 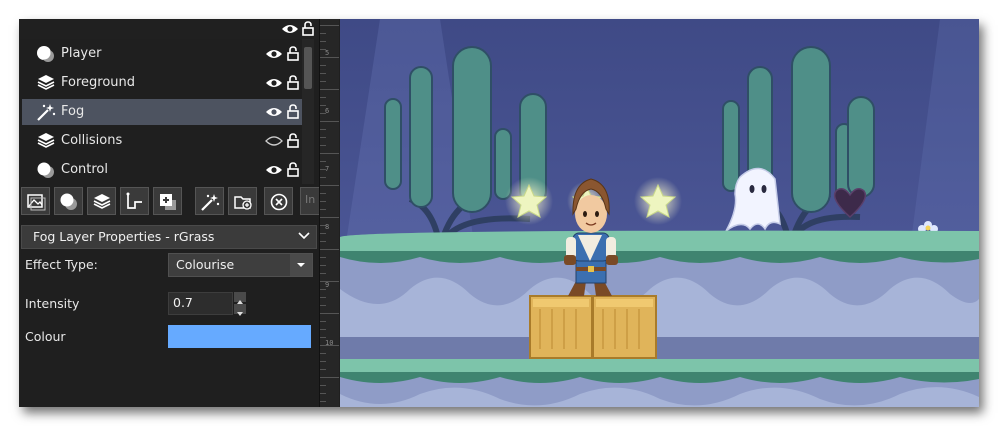 I want to click on layer-properties-header: Fog Layer Properties - rGrass, so click(x=169, y=237).